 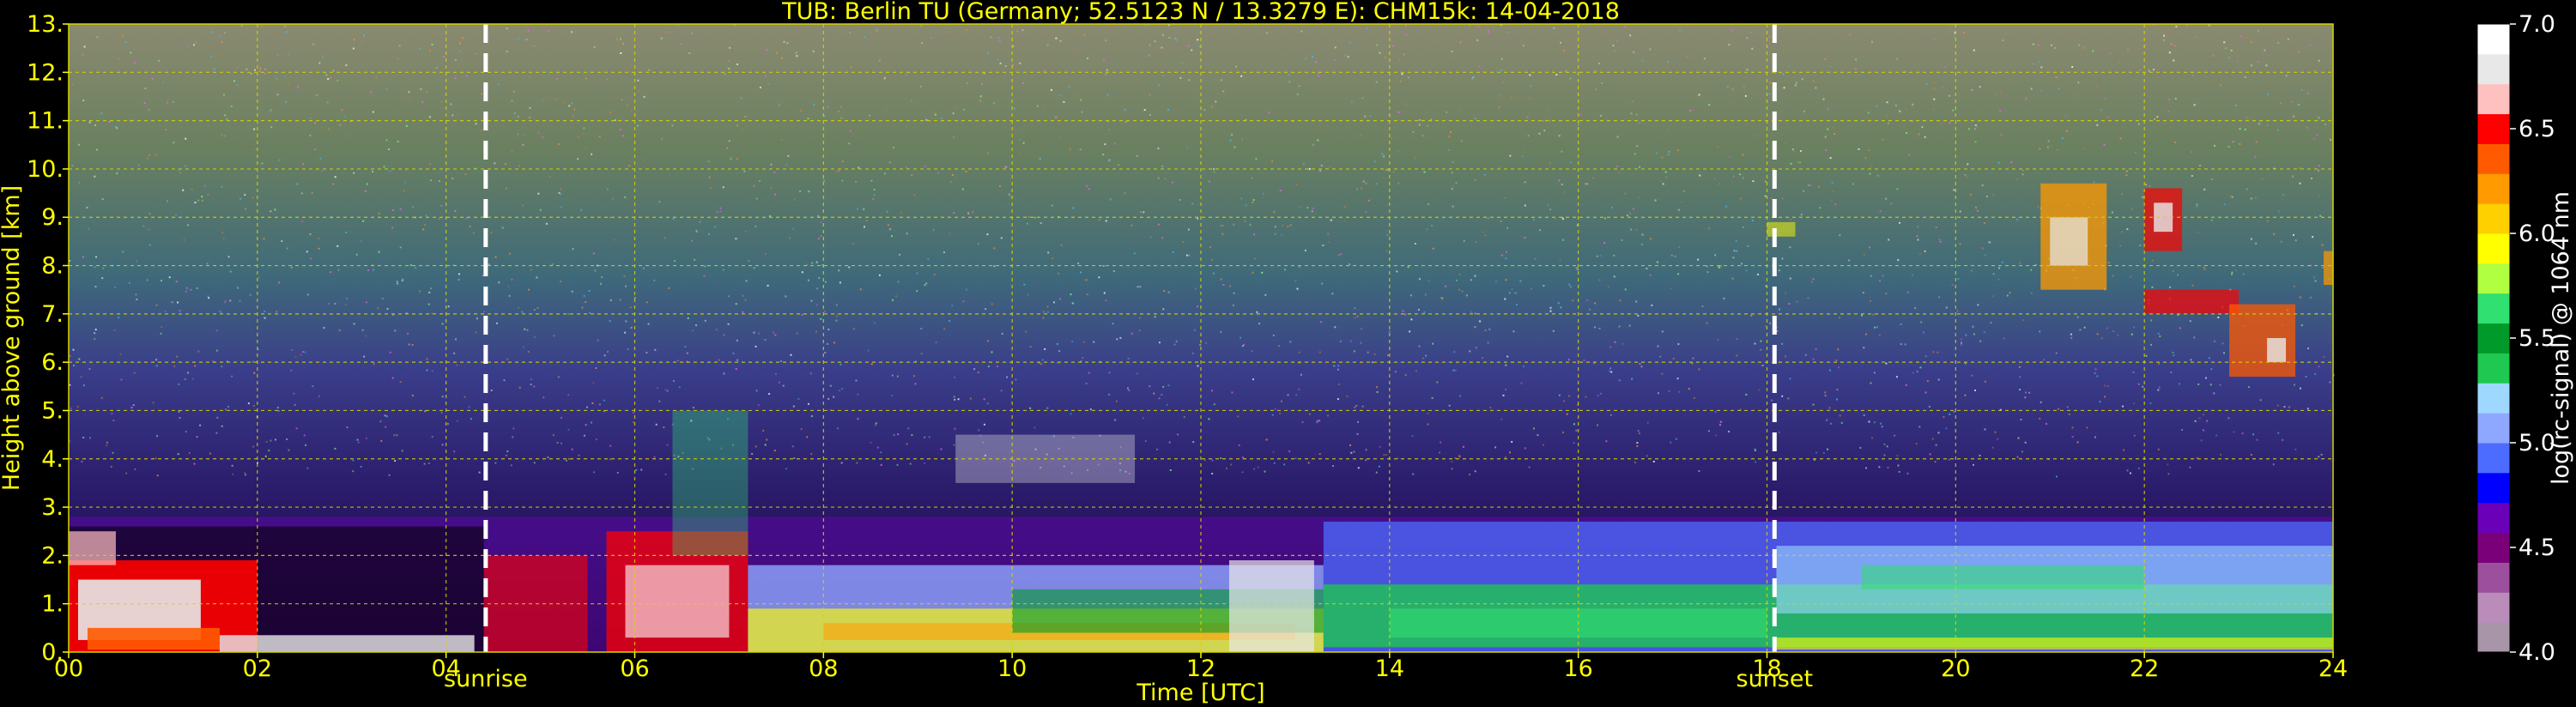 What do you see at coordinates (52, 604) in the screenshot?
I see `y-tick-label: 1.` at bounding box center [52, 604].